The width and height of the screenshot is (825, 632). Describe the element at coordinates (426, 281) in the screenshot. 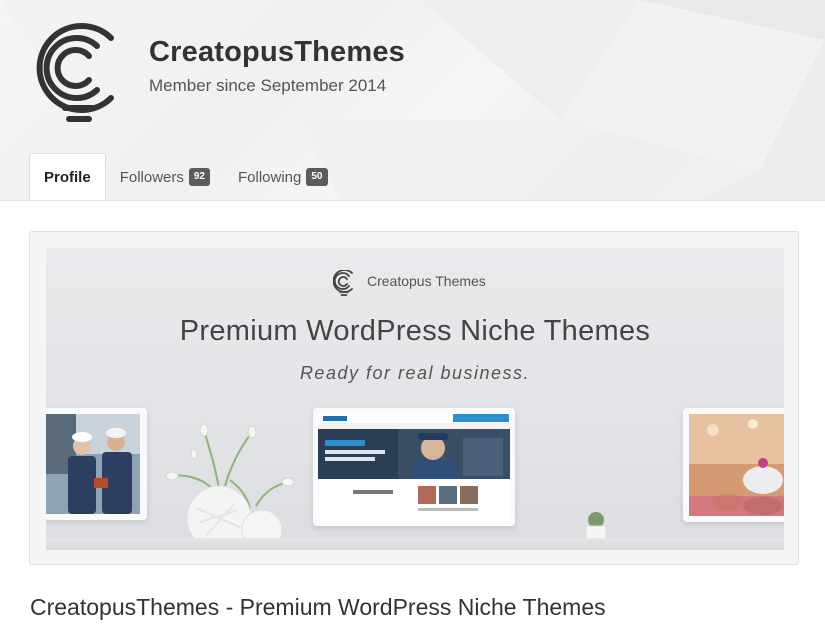

I see `banner-brand: Creatopus Themes` at that location.